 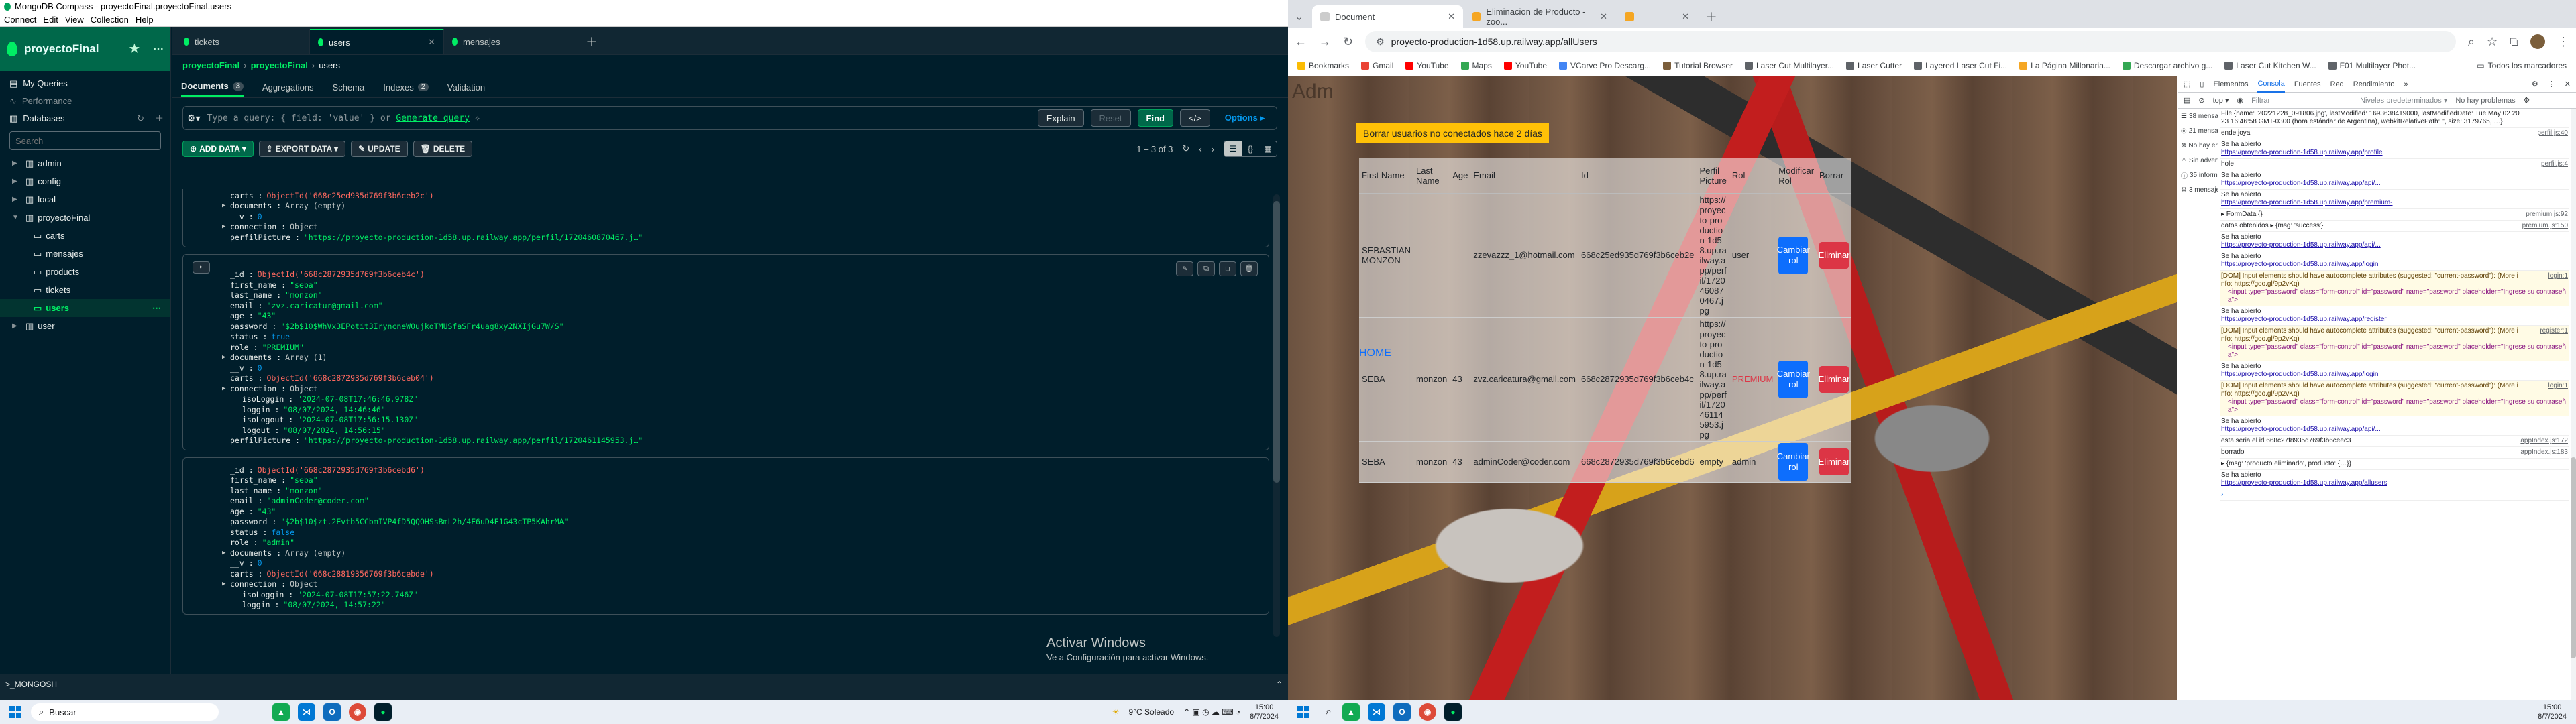 I want to click on devtools-tab-network: Red, so click(x=2337, y=84).